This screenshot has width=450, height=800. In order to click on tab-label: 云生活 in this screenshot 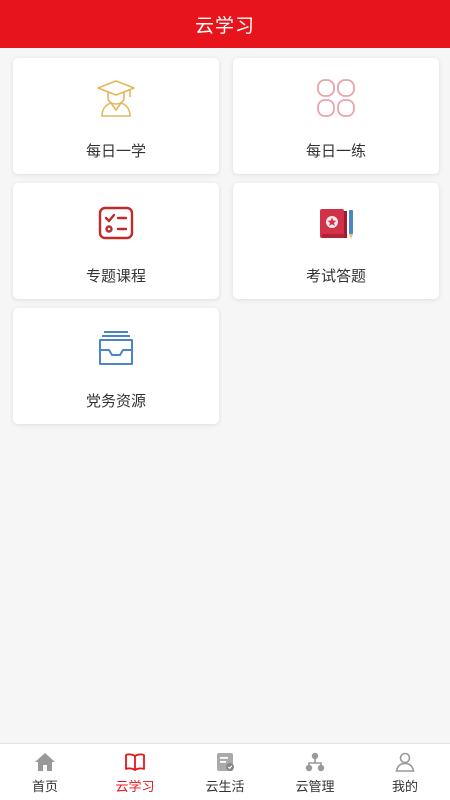, I will do `click(225, 787)`.